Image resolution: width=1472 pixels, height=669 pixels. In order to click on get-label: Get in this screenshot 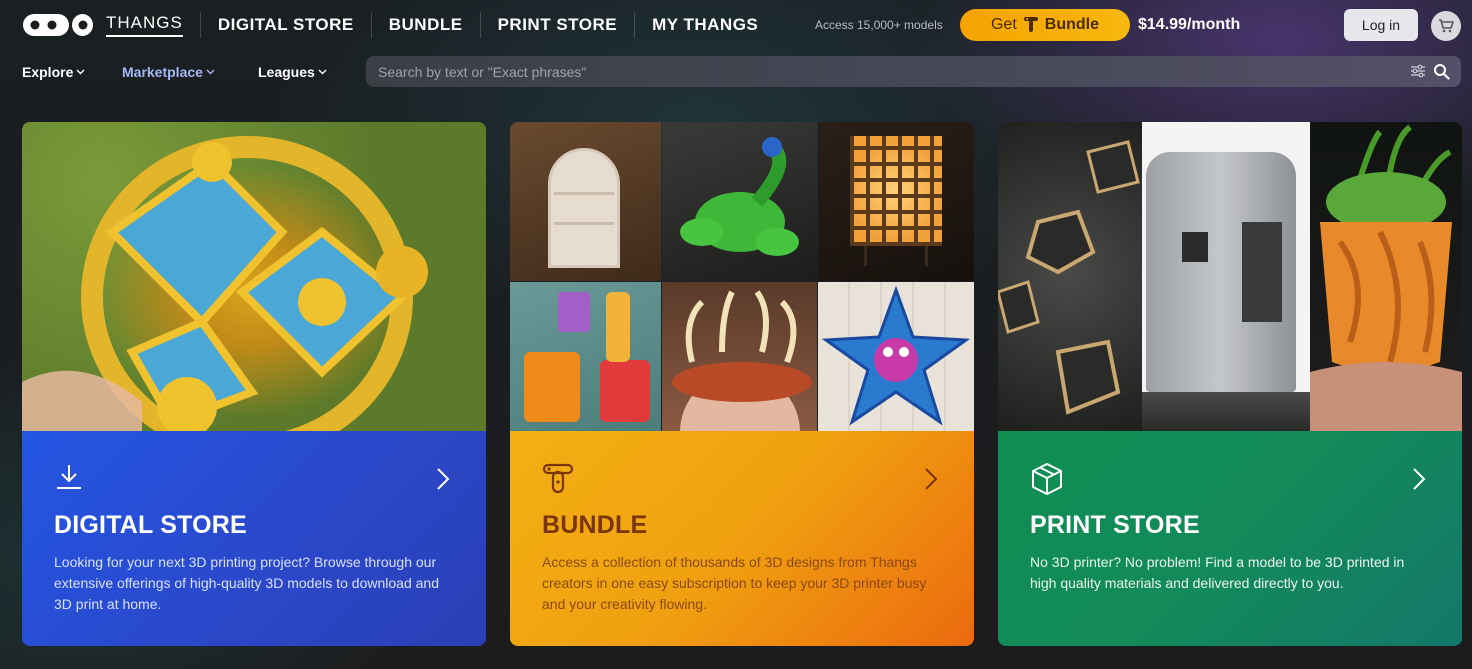, I will do `click(1003, 24)`.